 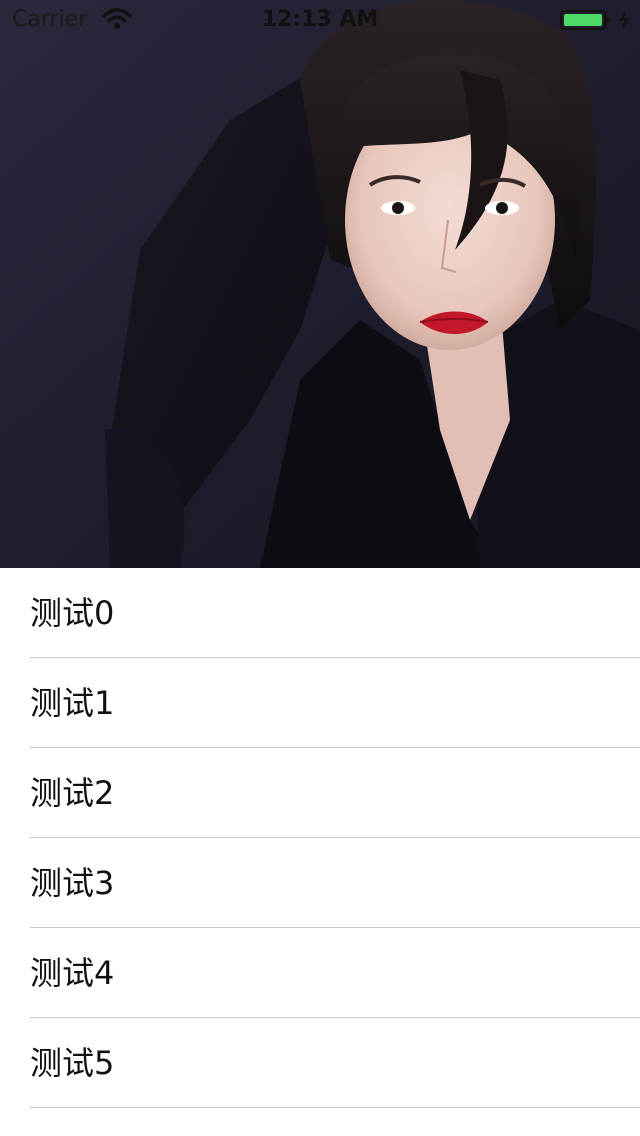 I want to click on list-item-label: 测试1, so click(x=72, y=703).